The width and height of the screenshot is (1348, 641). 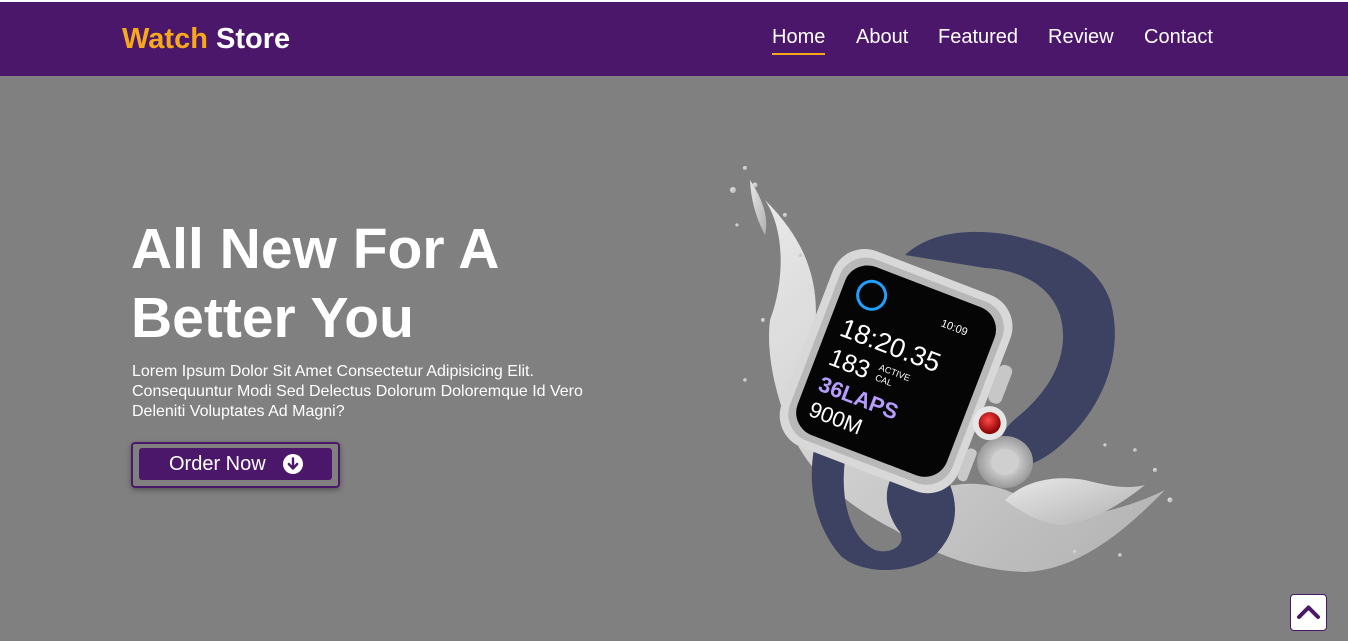 What do you see at coordinates (217, 464) in the screenshot?
I see `order-now-label: Order Now` at bounding box center [217, 464].